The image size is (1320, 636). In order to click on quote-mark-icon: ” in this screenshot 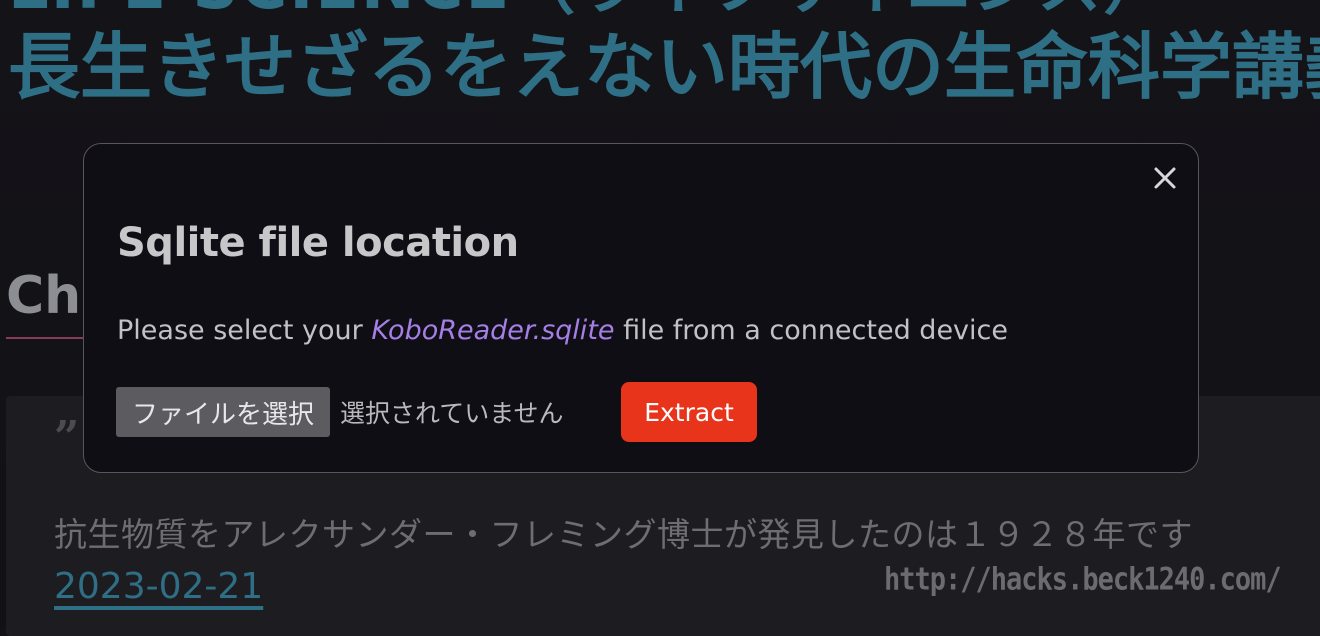, I will do `click(67, 437)`.